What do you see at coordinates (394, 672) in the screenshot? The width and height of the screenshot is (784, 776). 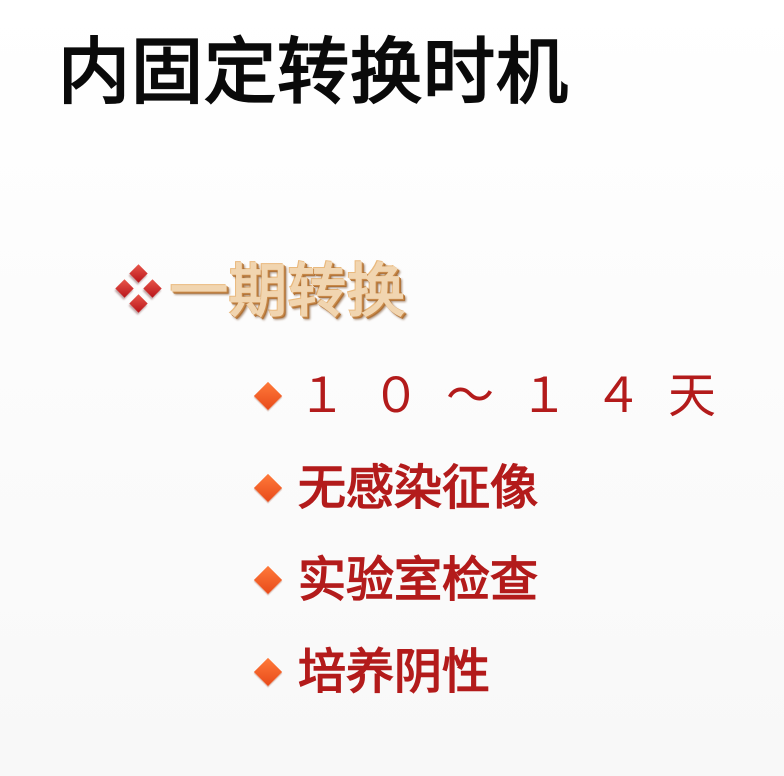 I see `list-item-text: 培养阴性` at bounding box center [394, 672].